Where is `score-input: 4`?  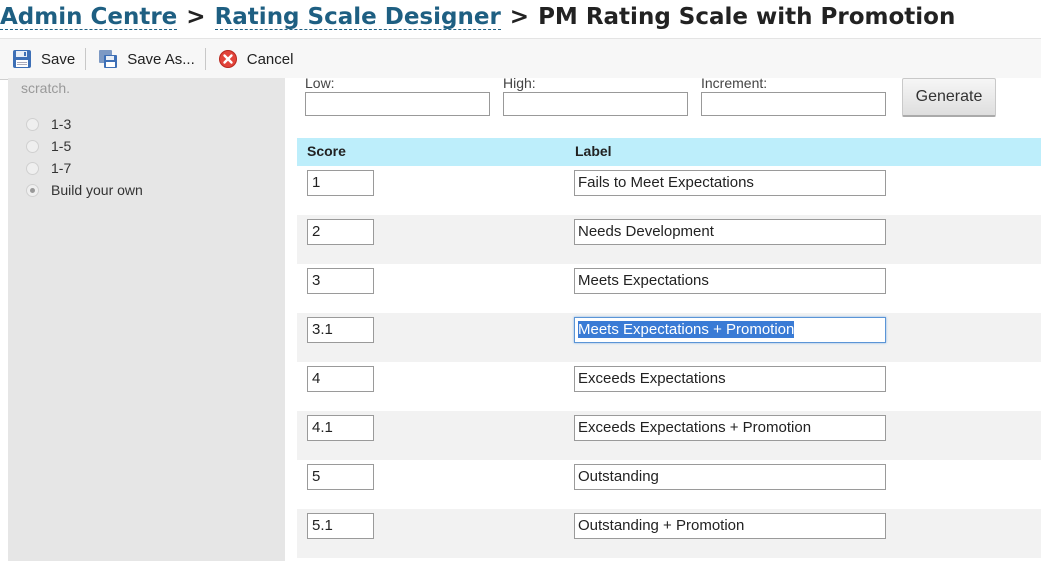 score-input: 4 is located at coordinates (340, 379).